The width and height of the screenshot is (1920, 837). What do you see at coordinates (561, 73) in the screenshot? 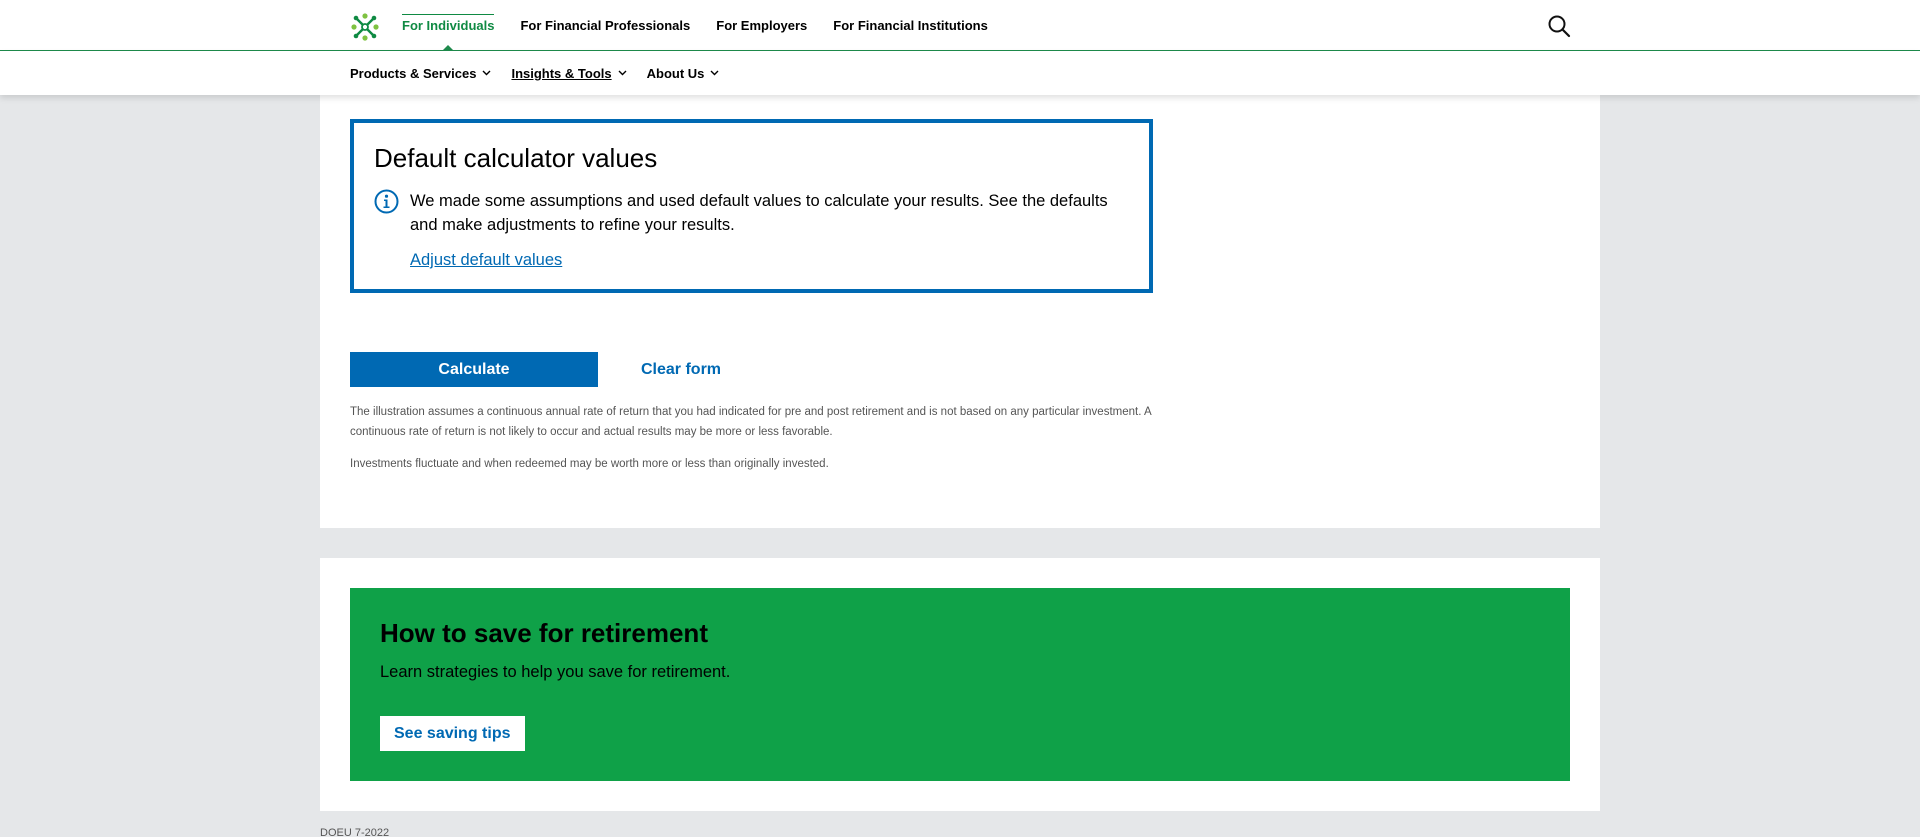
I see `subnav-label: Insights & Tools` at bounding box center [561, 73].